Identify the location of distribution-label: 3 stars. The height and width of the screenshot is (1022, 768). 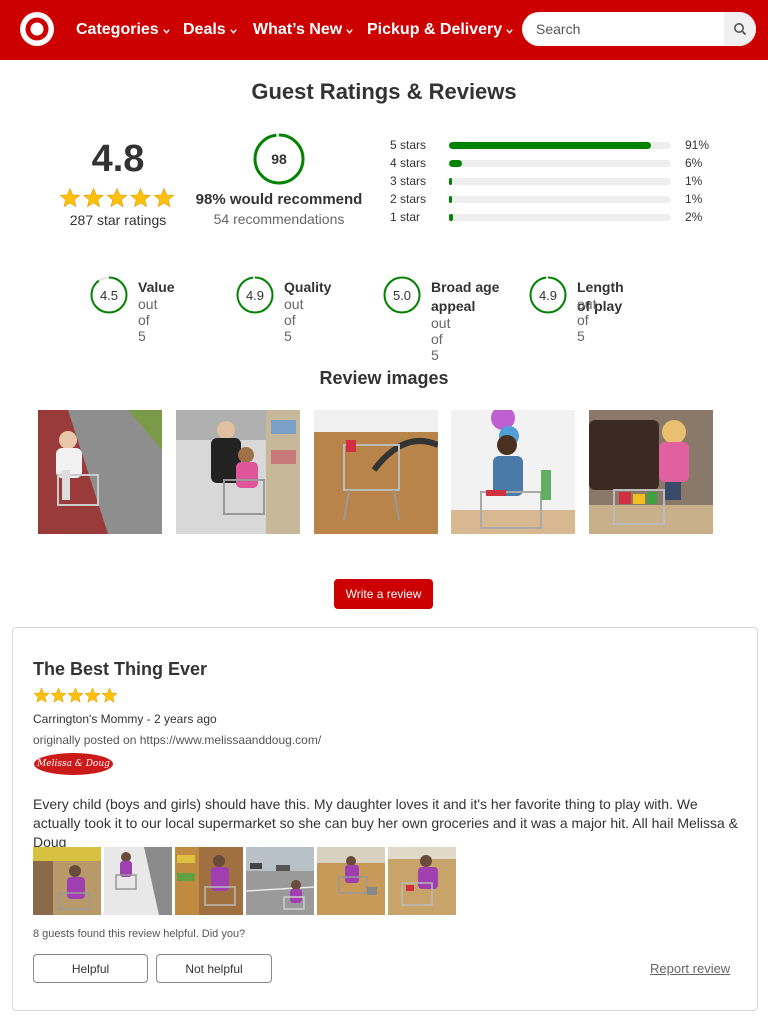
(408, 181).